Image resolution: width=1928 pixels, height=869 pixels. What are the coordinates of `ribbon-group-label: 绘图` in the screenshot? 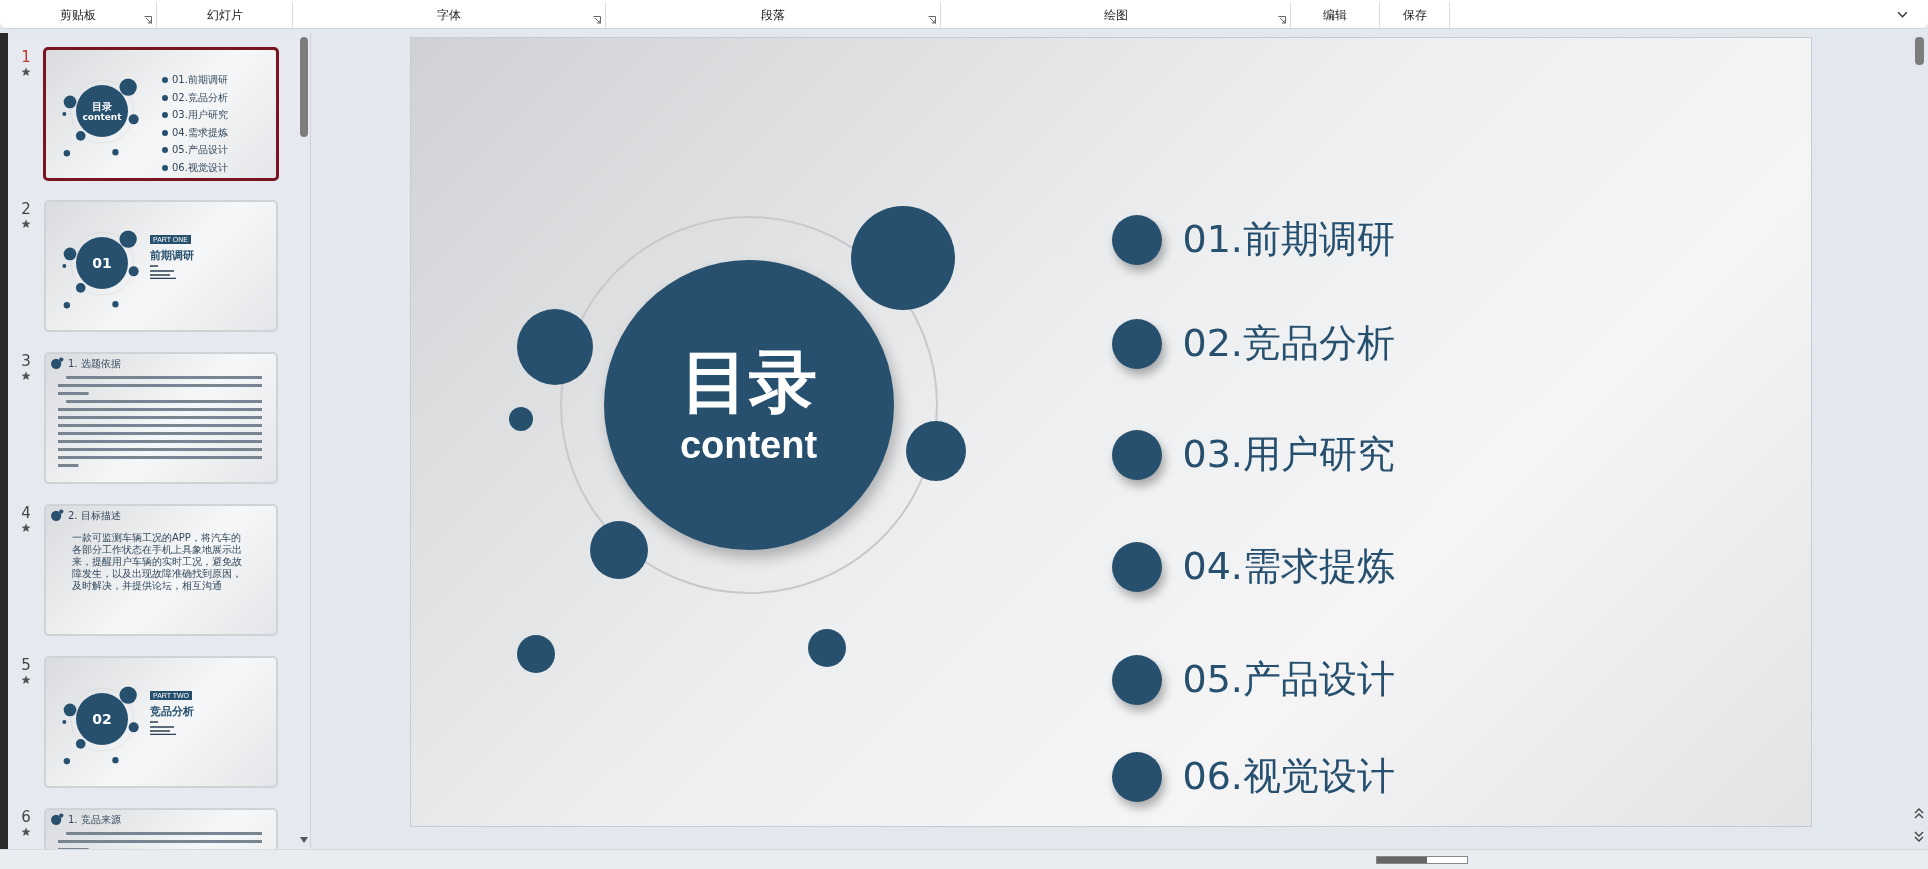 It's located at (1115, 15).